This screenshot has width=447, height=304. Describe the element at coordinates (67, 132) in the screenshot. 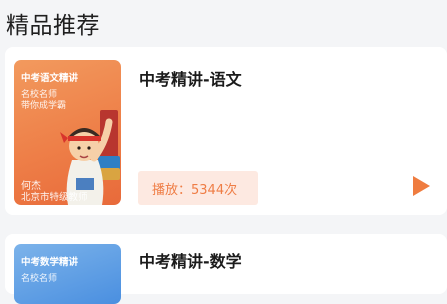

I see `course-cover-image: 中考语文精讲 名校名师 带你成学霸 何杰 北京市特级教师` at that location.